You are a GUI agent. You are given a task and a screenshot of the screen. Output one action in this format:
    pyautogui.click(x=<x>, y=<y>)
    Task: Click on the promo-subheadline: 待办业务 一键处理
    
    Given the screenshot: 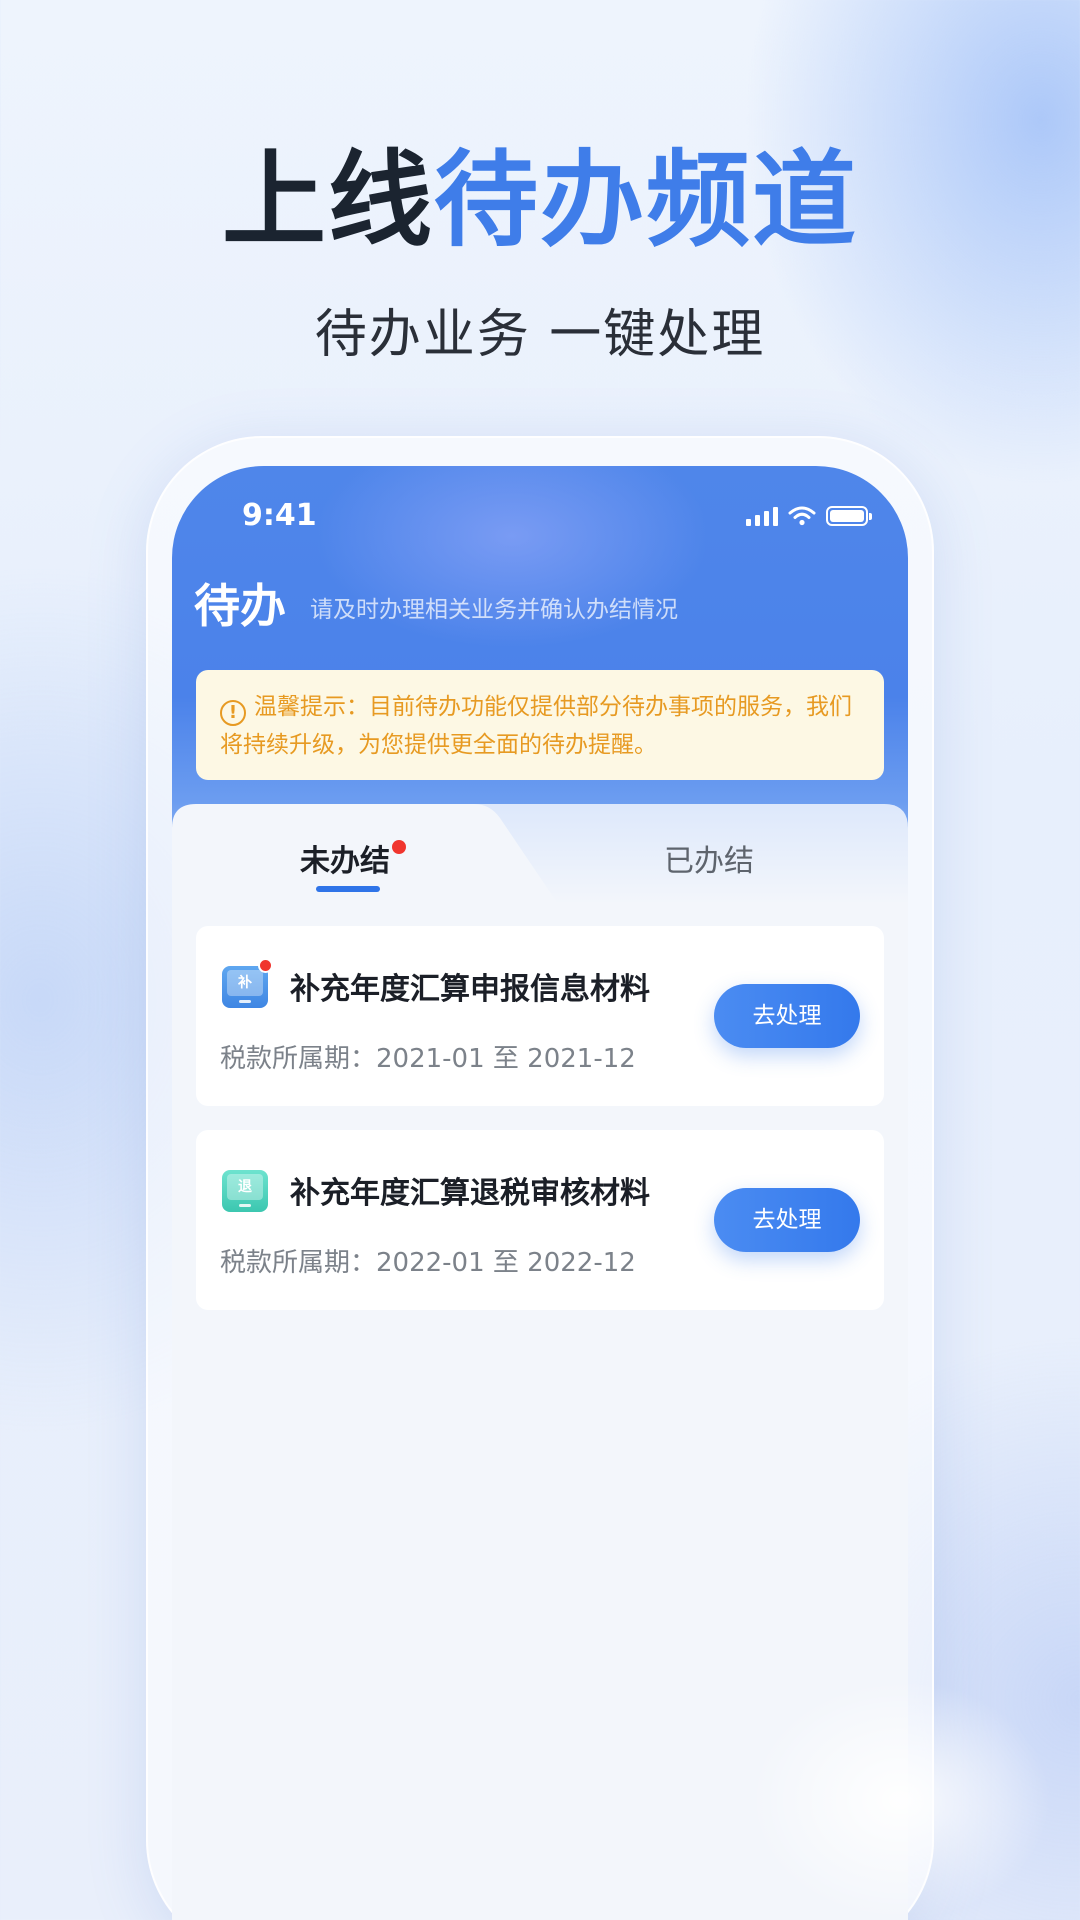 What is the action you would take?
    pyautogui.click(x=540, y=335)
    